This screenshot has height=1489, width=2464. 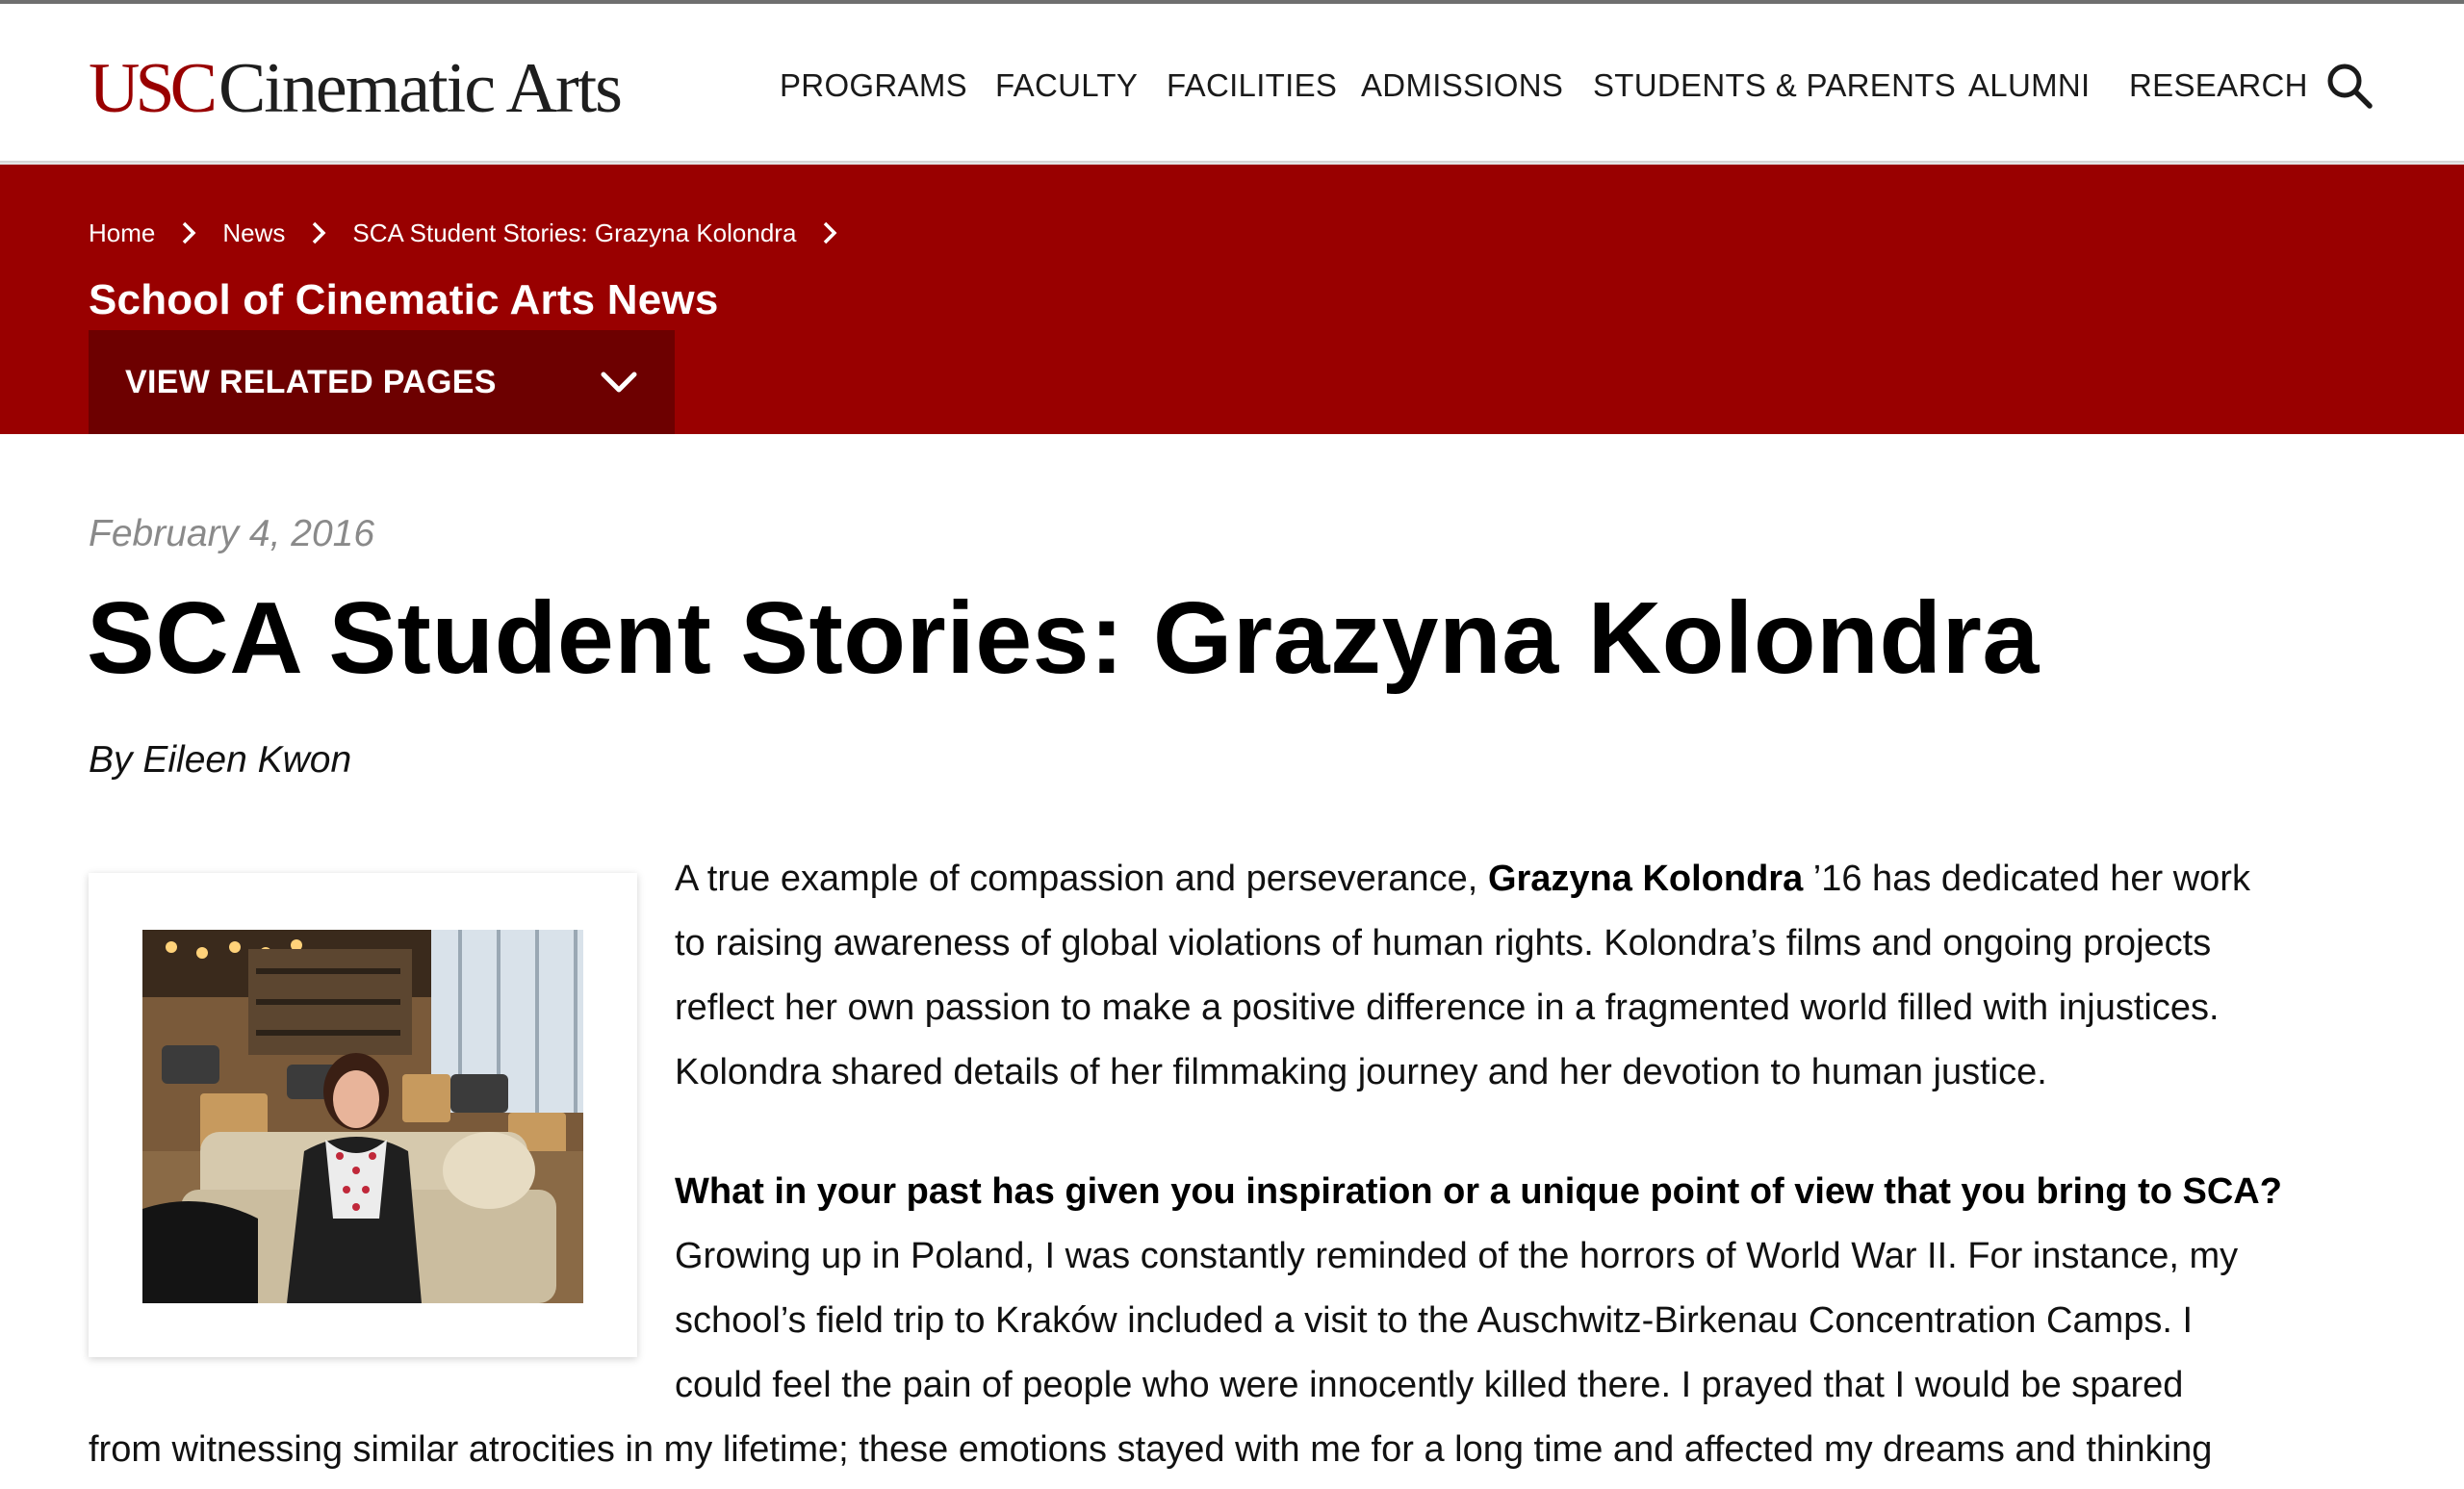 I want to click on breadcrumb-current: SCA Student Stories: Grazyna Kolondra, so click(x=574, y=233).